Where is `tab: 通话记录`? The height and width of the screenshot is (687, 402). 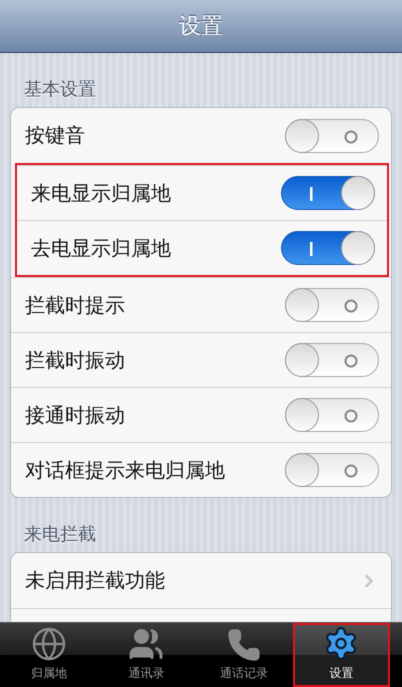 tab: 通话记录 is located at coordinates (243, 655).